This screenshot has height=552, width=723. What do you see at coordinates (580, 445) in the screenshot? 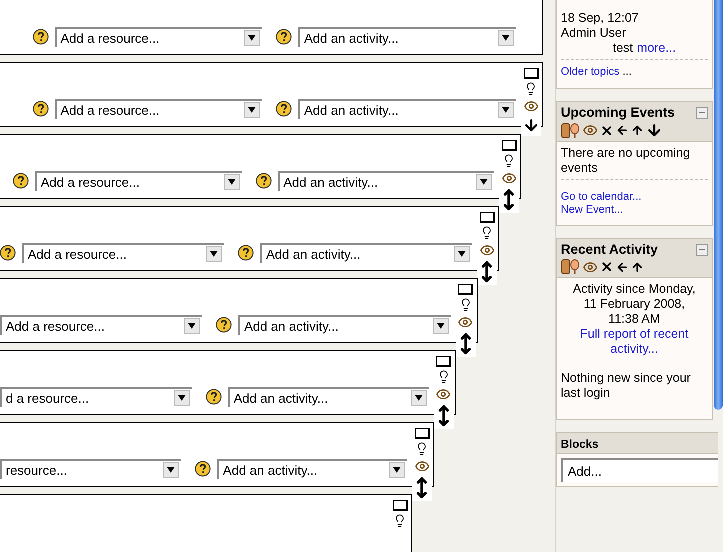
I see `block-title: Blocks` at bounding box center [580, 445].